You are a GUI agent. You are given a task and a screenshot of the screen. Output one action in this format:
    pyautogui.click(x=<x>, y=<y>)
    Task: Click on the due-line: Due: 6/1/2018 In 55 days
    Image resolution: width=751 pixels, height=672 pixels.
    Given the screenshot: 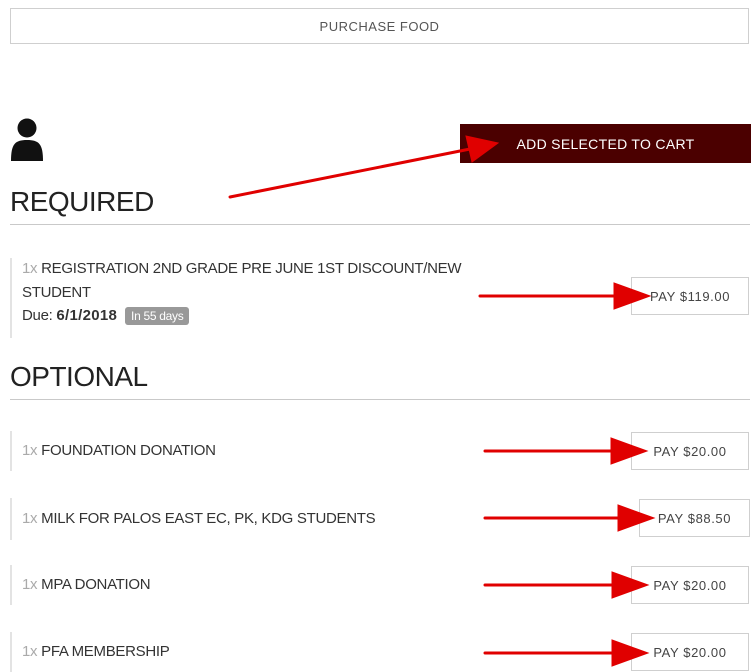 What is the action you would take?
    pyautogui.click(x=316, y=316)
    